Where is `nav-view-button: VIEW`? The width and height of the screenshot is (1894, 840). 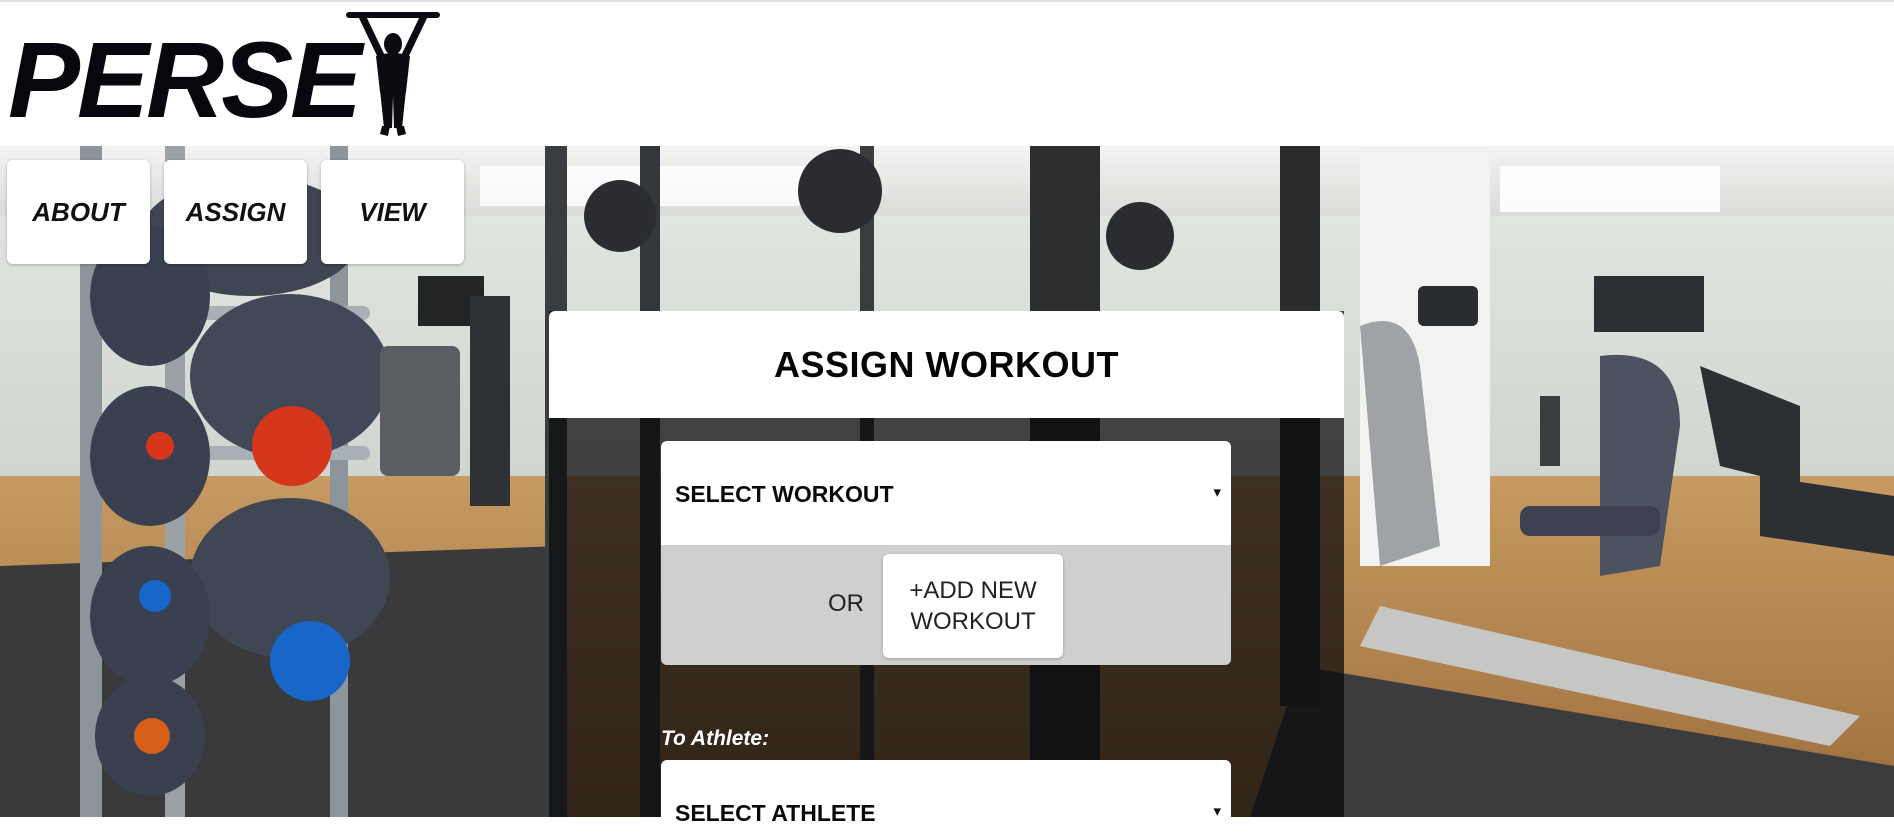 nav-view-button: VIEW is located at coordinates (392, 212).